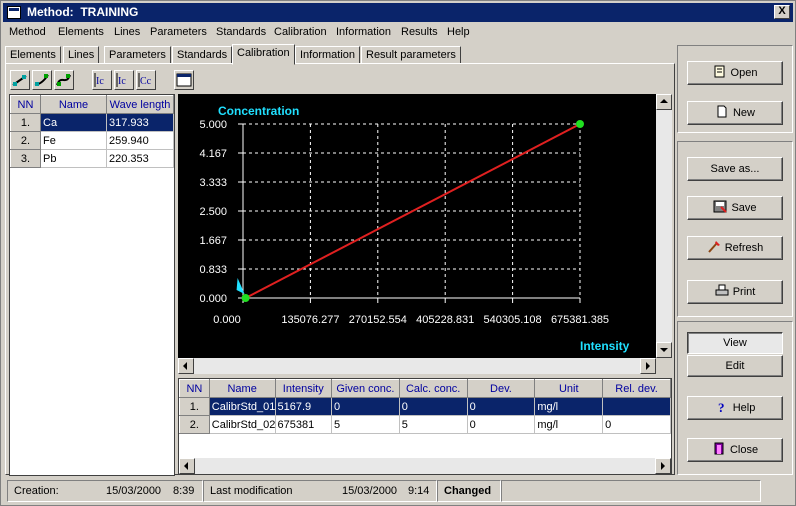  What do you see at coordinates (433, 406) in the screenshot?
I see `standard-calc-conc: 0` at bounding box center [433, 406].